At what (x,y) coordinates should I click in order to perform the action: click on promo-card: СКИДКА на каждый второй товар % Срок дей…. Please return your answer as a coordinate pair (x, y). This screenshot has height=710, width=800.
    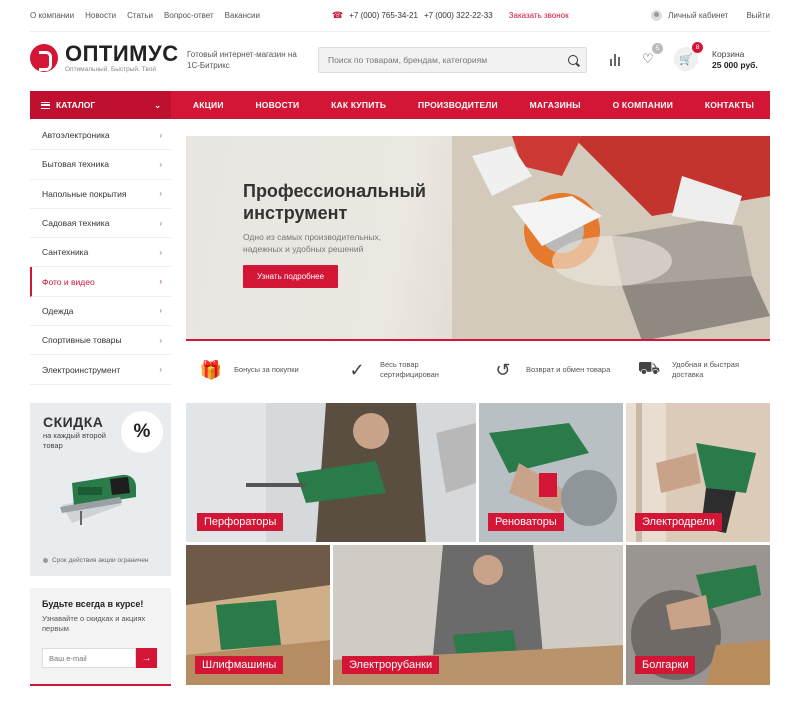
    Looking at the image, I should click on (100, 489).